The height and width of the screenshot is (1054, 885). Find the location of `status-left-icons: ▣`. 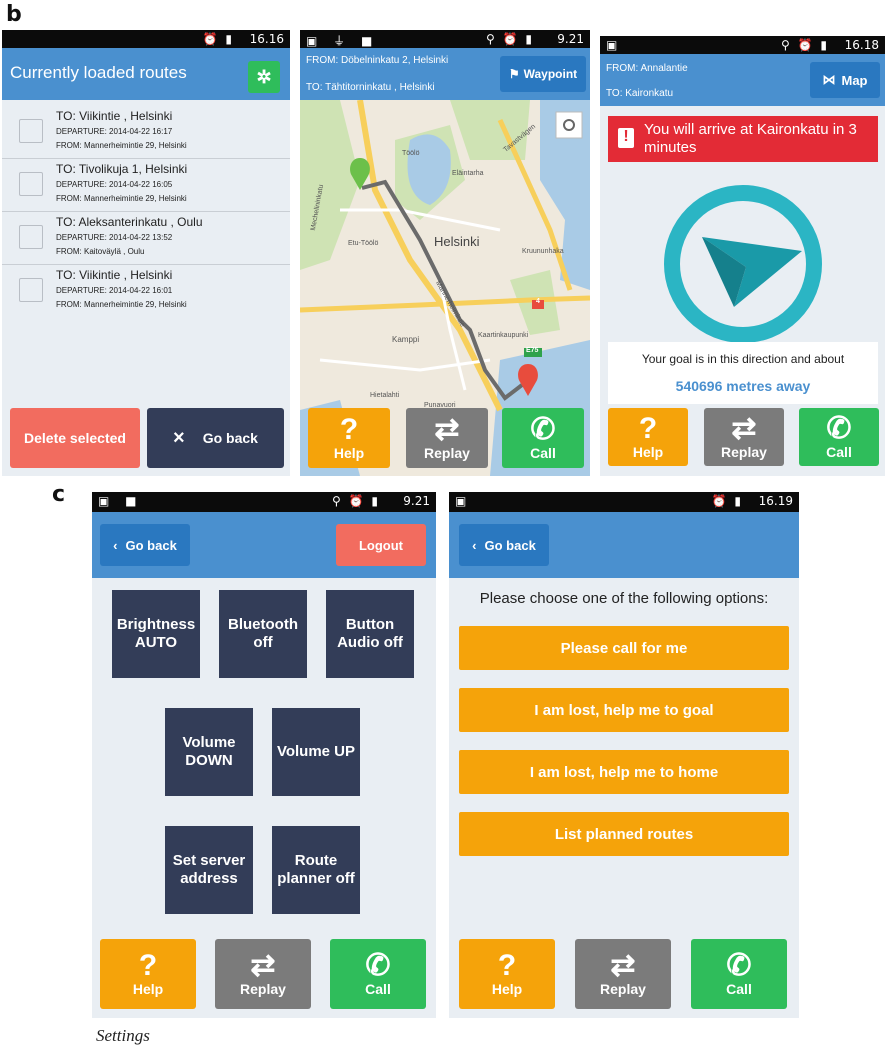

status-left-icons: ▣ is located at coordinates (464, 501).